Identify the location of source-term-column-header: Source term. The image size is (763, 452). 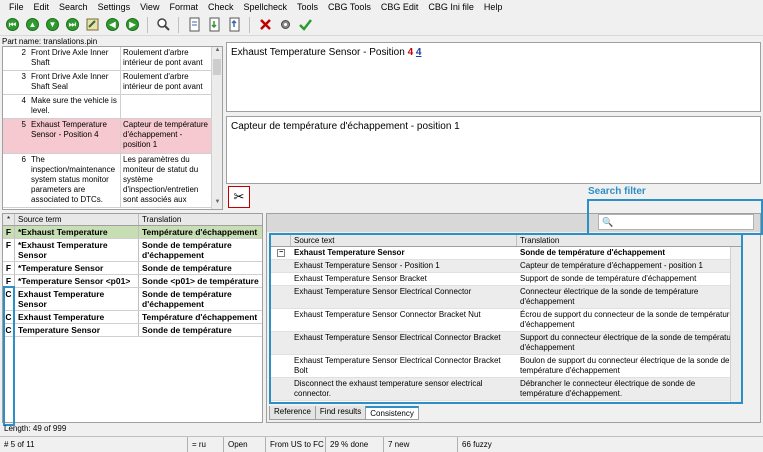
(77, 219).